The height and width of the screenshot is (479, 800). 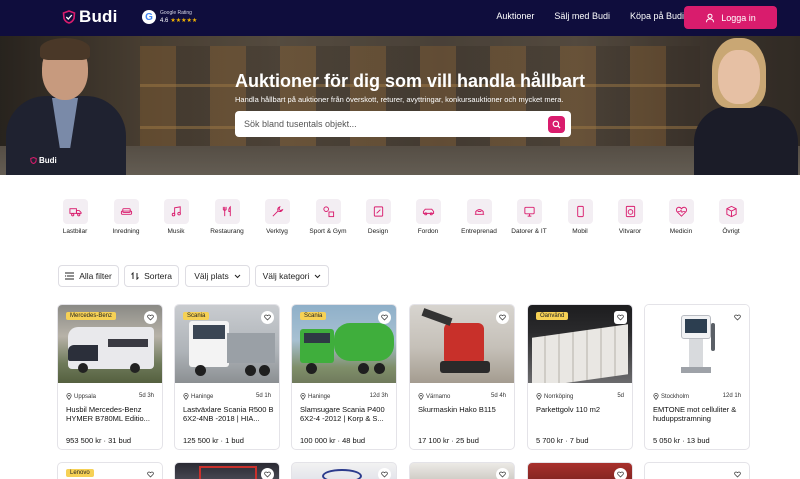 I want to click on login-label: Logga in, so click(x=738, y=17).